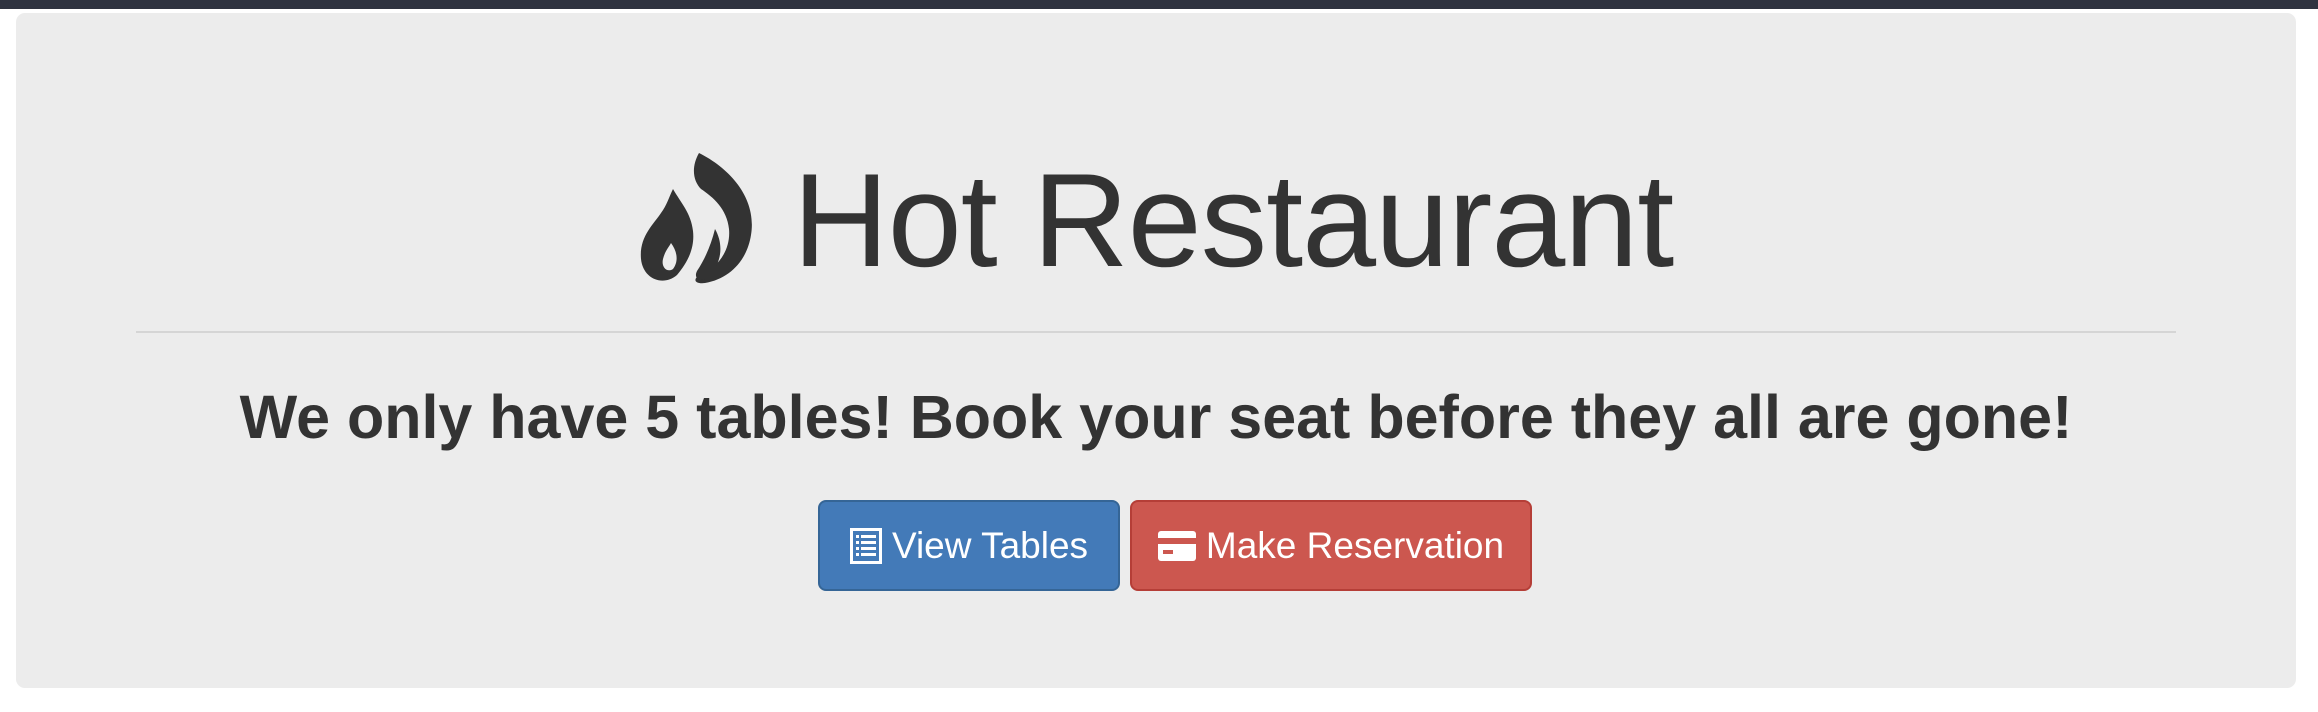  I want to click on action-buttons: View Tables Make Reservation, so click(1156, 545).